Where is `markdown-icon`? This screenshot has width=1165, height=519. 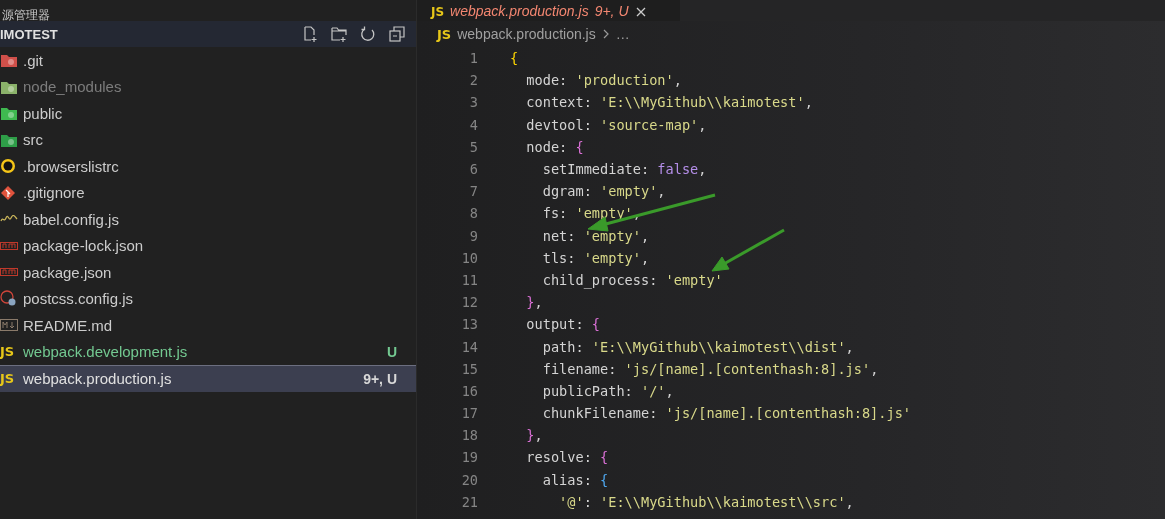
markdown-icon is located at coordinates (9, 325).